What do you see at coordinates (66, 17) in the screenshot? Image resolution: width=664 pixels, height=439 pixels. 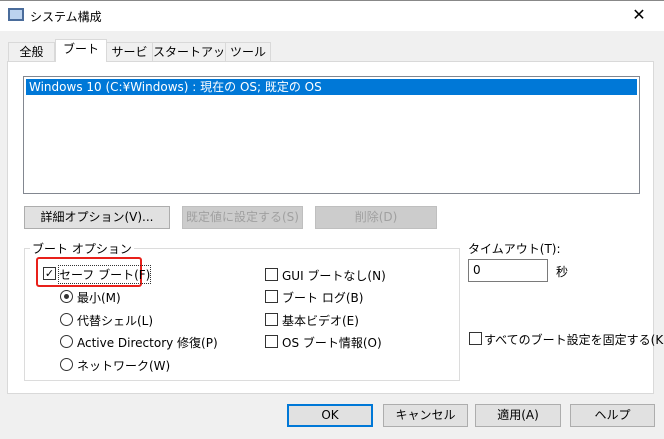 I see `window-title: システム構成` at bounding box center [66, 17].